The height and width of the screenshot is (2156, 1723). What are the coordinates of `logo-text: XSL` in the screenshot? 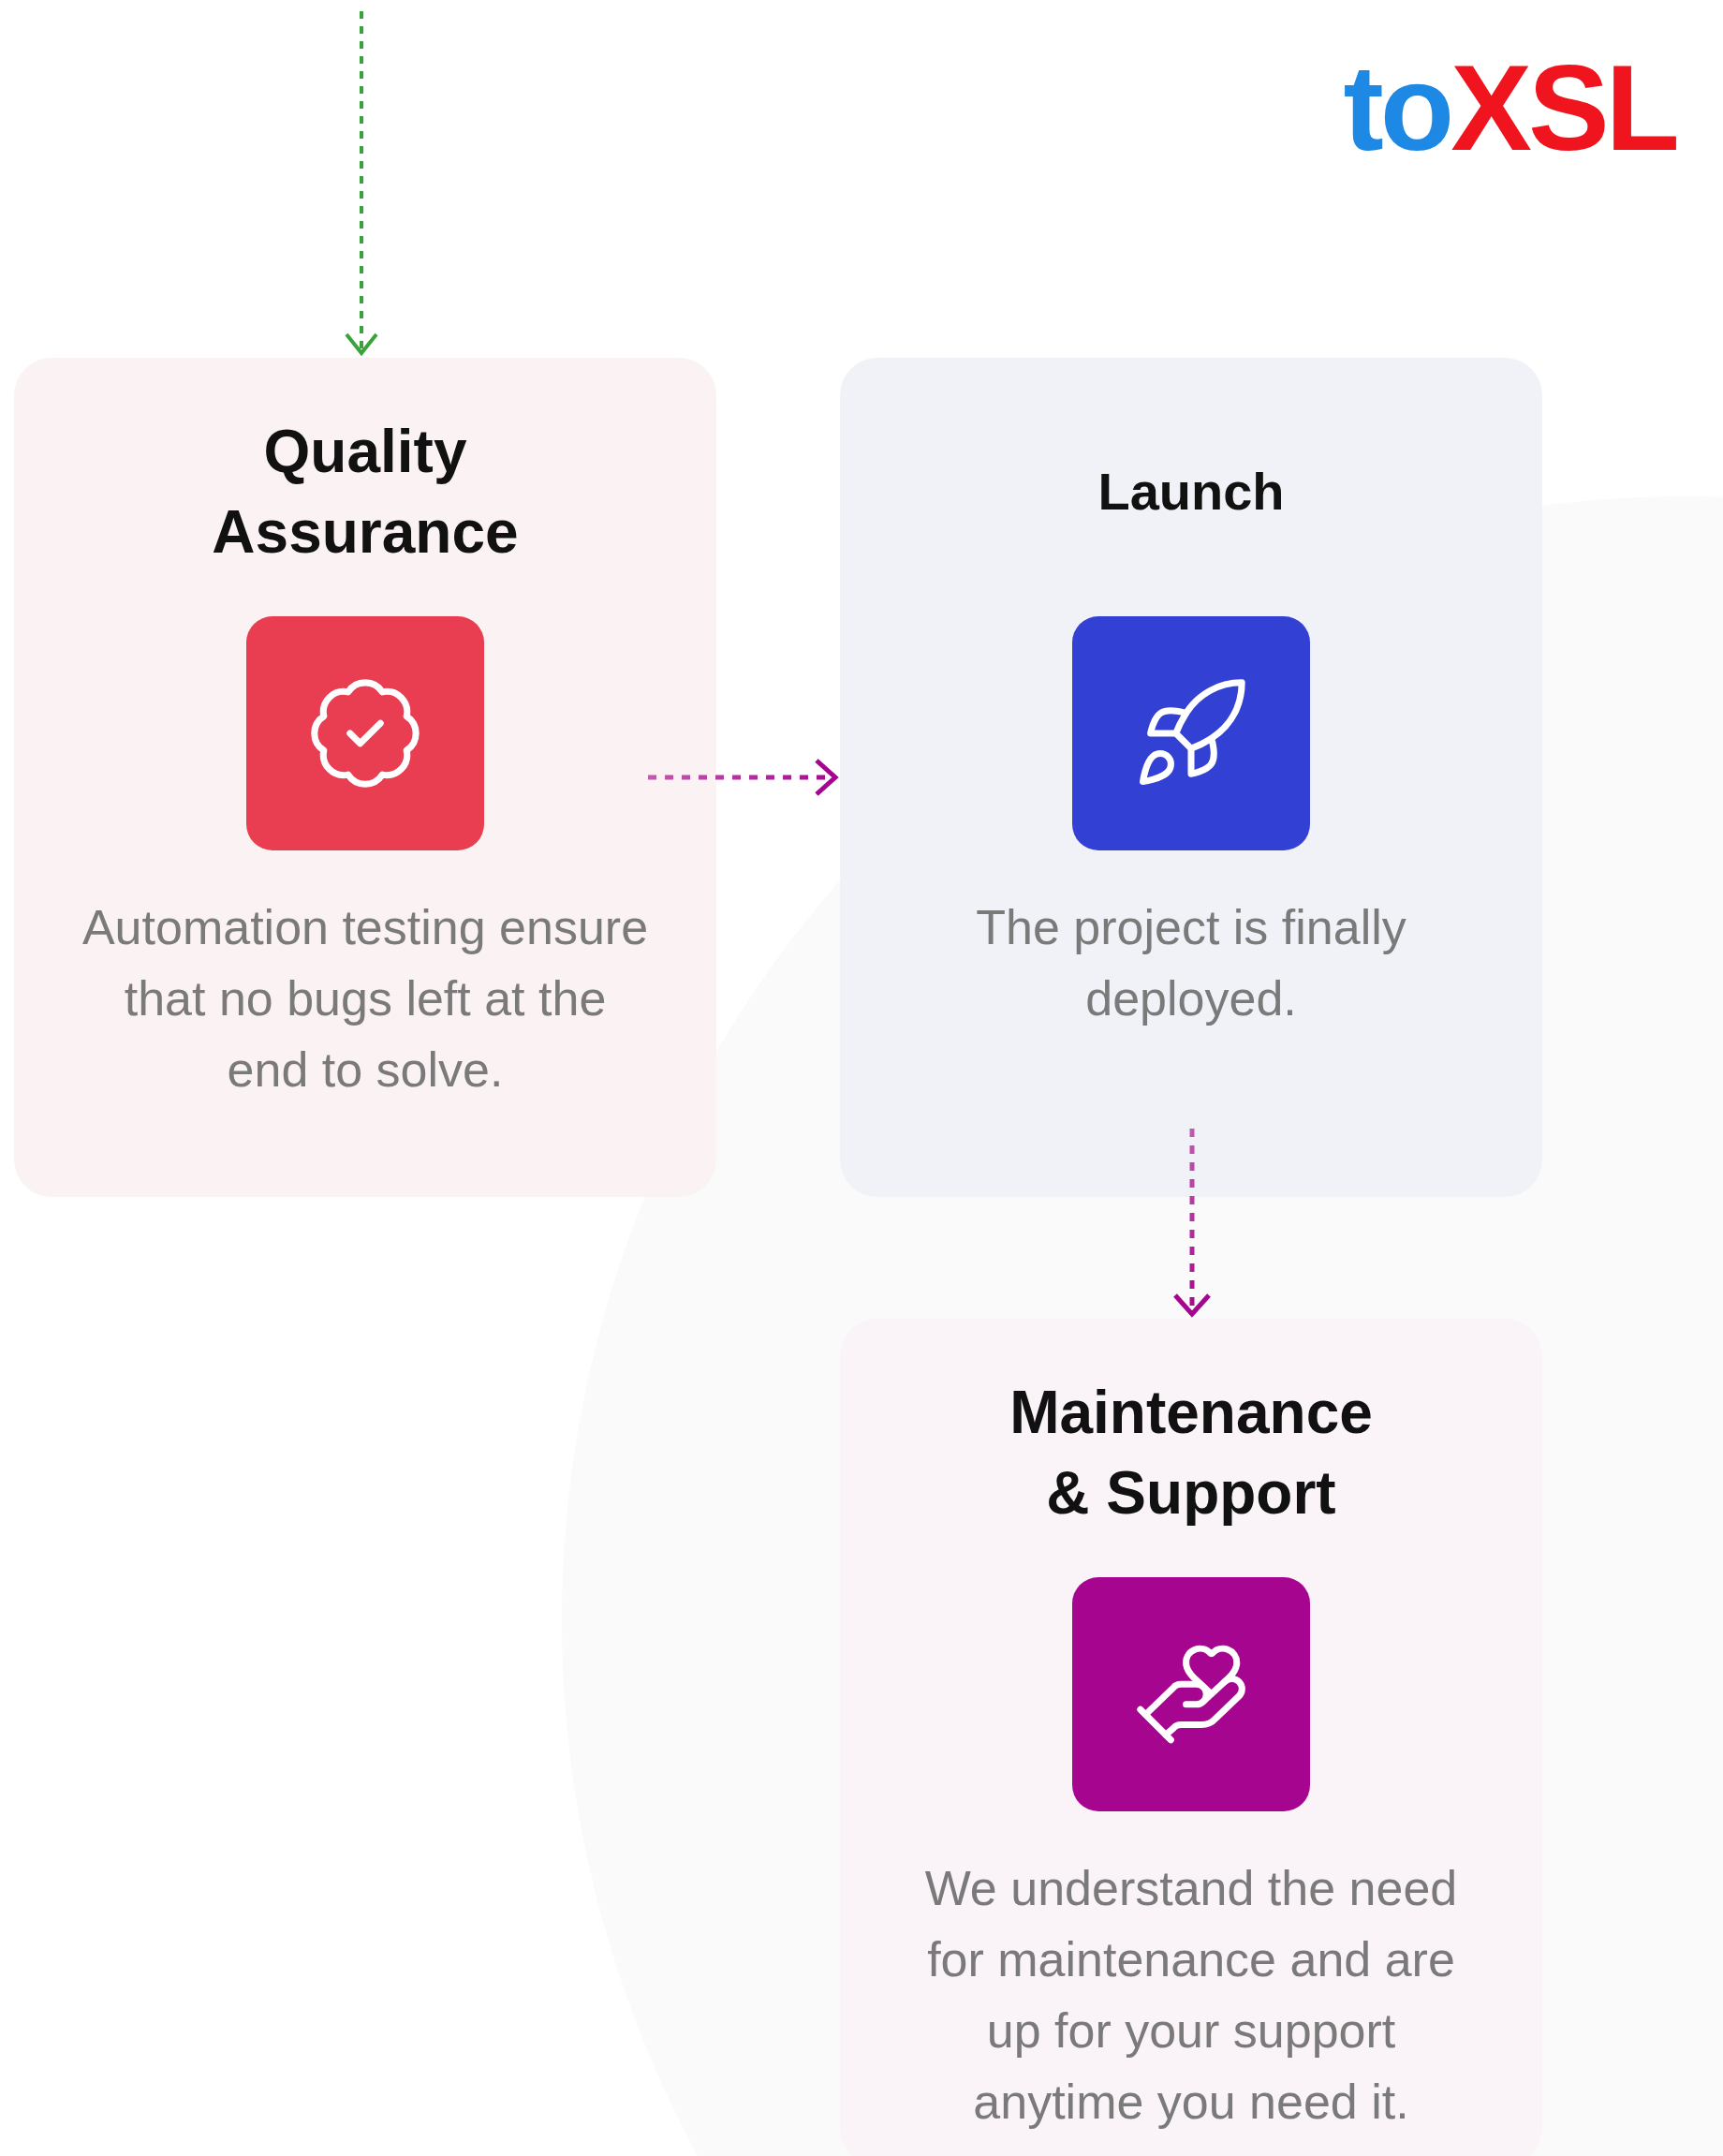 It's located at (1563, 108).